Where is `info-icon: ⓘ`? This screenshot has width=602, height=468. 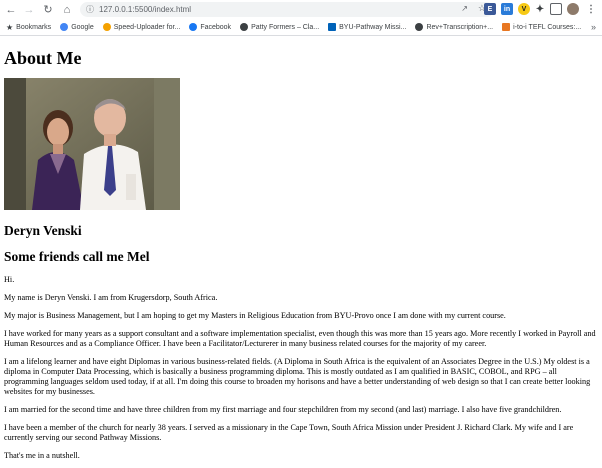
info-icon: ⓘ is located at coordinates (91, 9).